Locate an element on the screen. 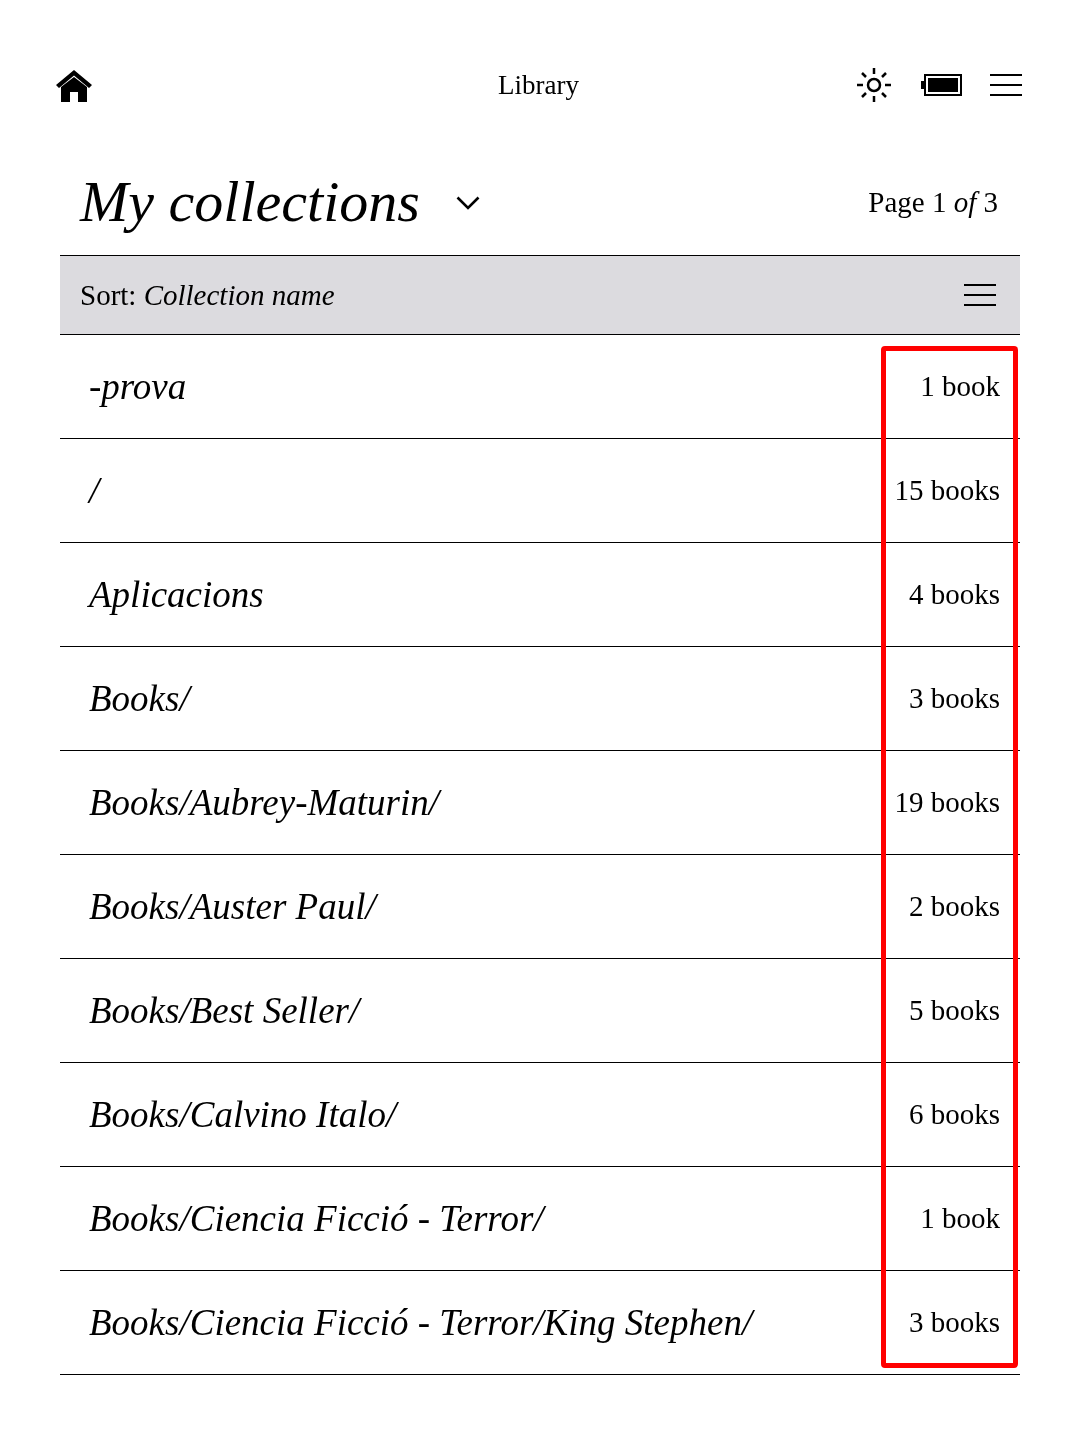  book-count: 4 books is located at coordinates (954, 594).